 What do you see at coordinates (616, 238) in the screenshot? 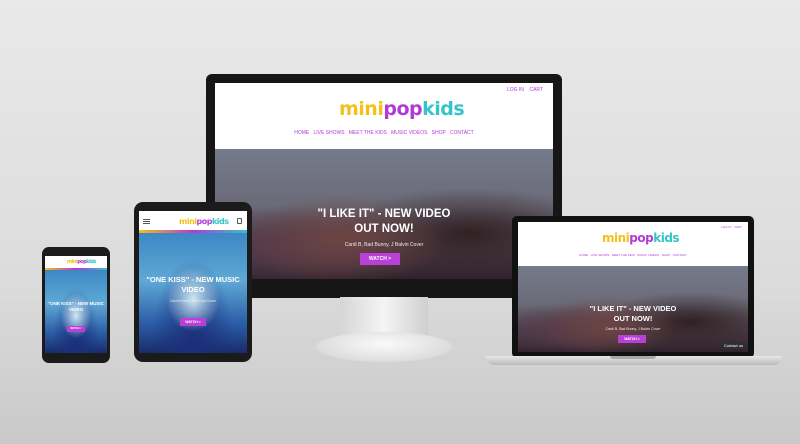
I see `laptop-logo-mini: mini` at bounding box center [616, 238].